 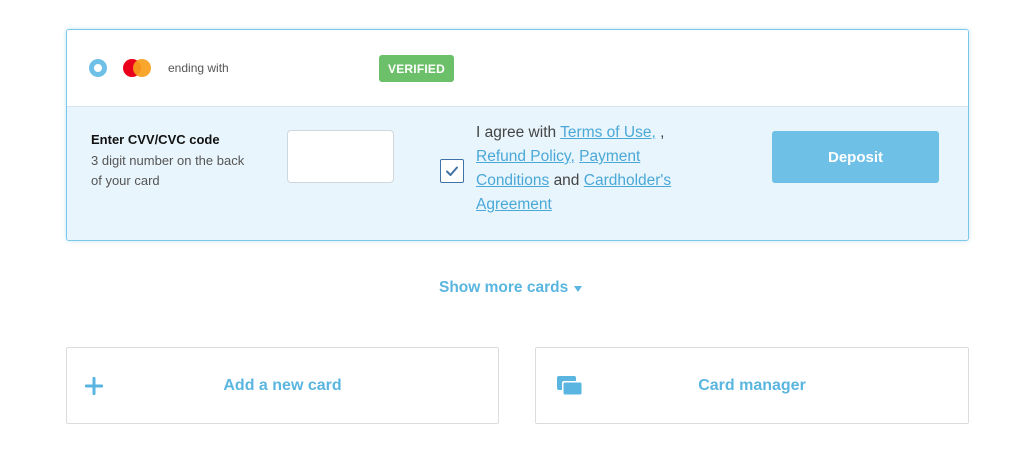 What do you see at coordinates (155, 139) in the screenshot?
I see `cvv-title: Enter CVV/CVC code` at bounding box center [155, 139].